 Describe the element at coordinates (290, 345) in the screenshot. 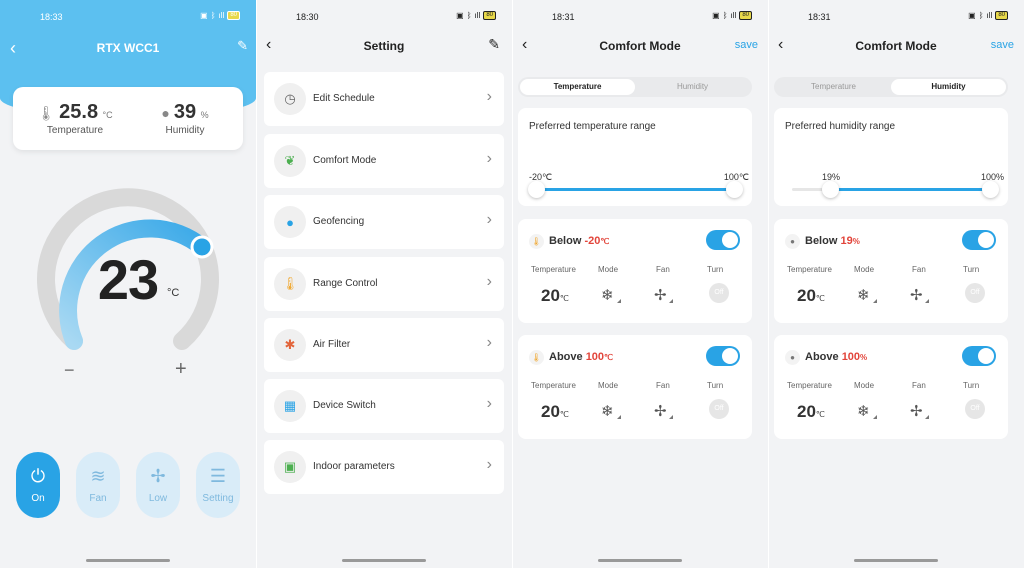

I see `air-filter-icon: ✱` at that location.